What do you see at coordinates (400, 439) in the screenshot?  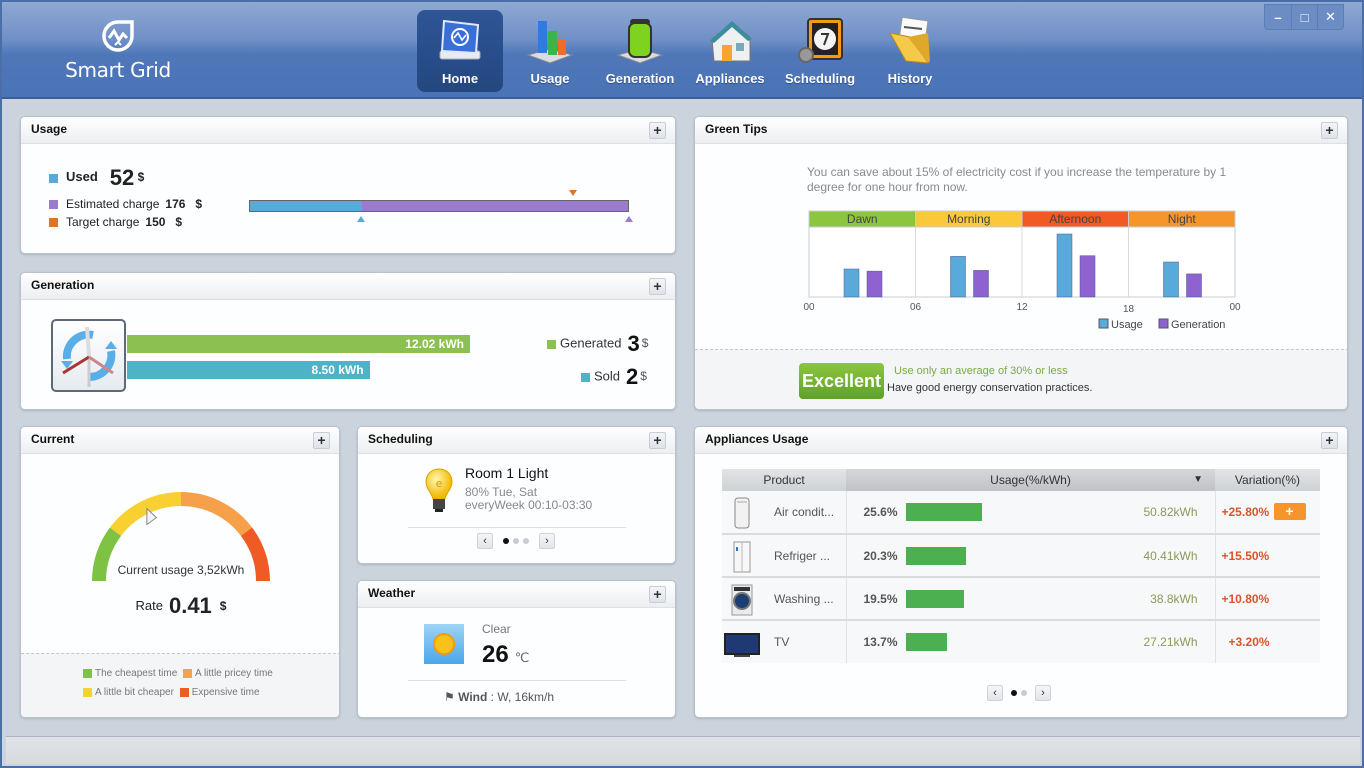 I see `panel-title: Scheduling` at bounding box center [400, 439].